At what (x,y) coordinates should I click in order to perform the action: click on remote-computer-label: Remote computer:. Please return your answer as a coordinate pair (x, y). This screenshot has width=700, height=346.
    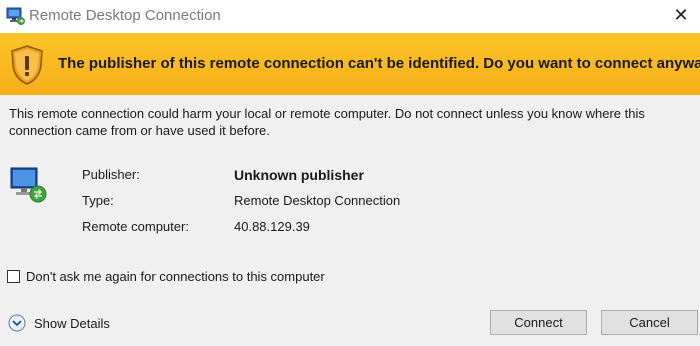
    Looking at the image, I should click on (135, 226).